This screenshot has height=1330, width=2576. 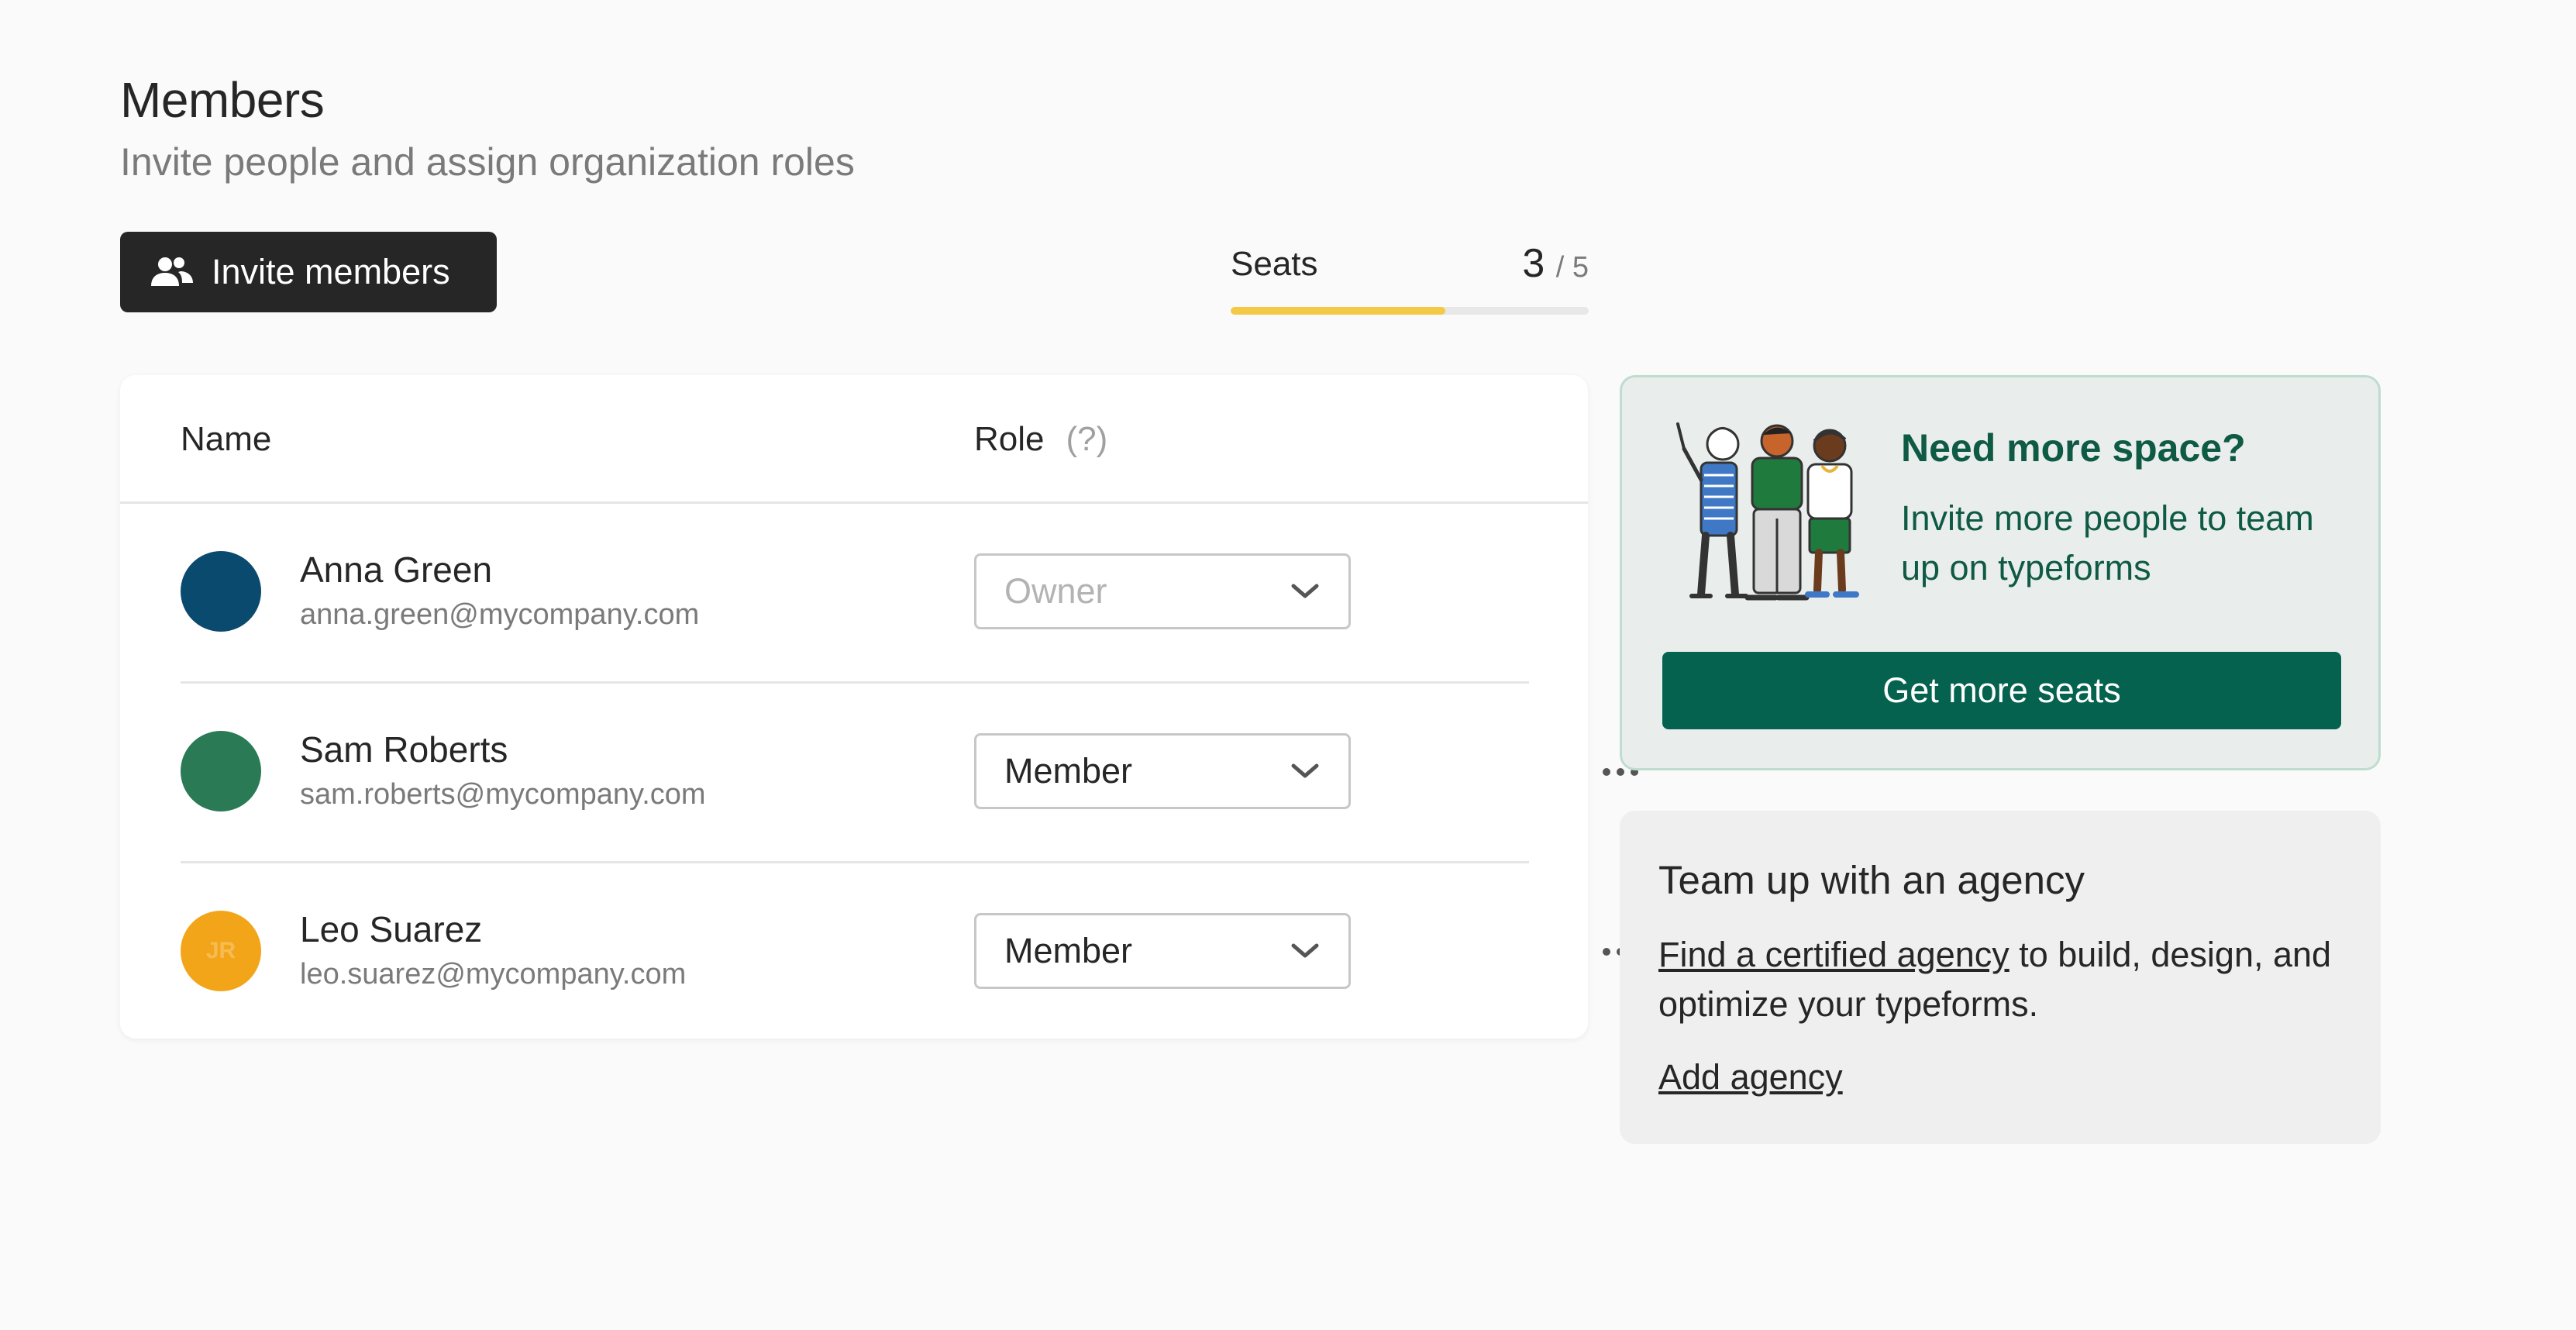 I want to click on seats-progress-track, so click(x=1410, y=311).